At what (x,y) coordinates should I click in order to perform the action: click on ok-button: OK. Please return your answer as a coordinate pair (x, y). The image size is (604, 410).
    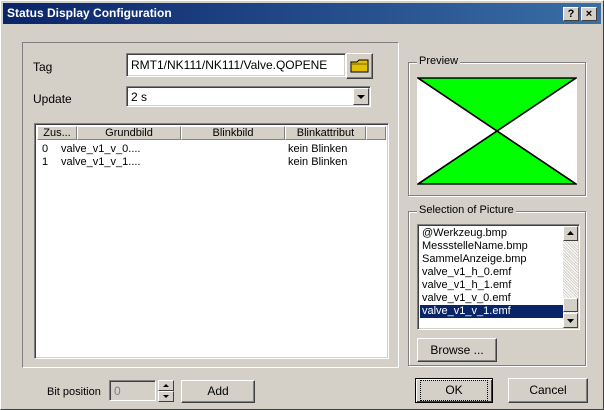
    Looking at the image, I should click on (454, 390).